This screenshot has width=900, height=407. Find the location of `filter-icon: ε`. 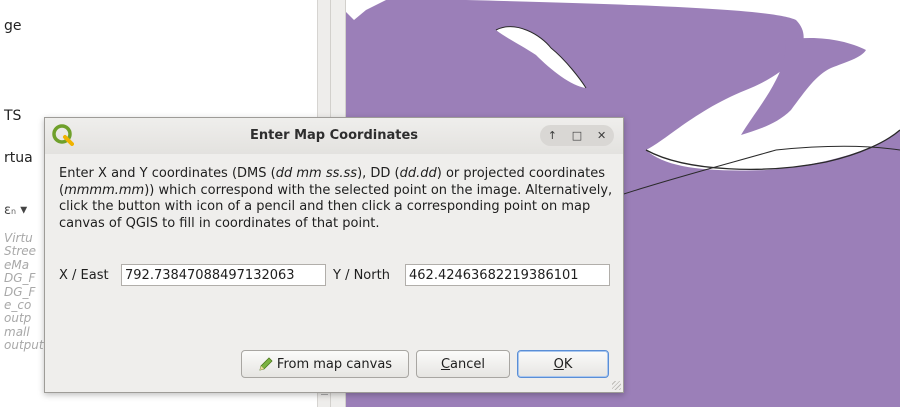

filter-icon: ε is located at coordinates (8, 210).